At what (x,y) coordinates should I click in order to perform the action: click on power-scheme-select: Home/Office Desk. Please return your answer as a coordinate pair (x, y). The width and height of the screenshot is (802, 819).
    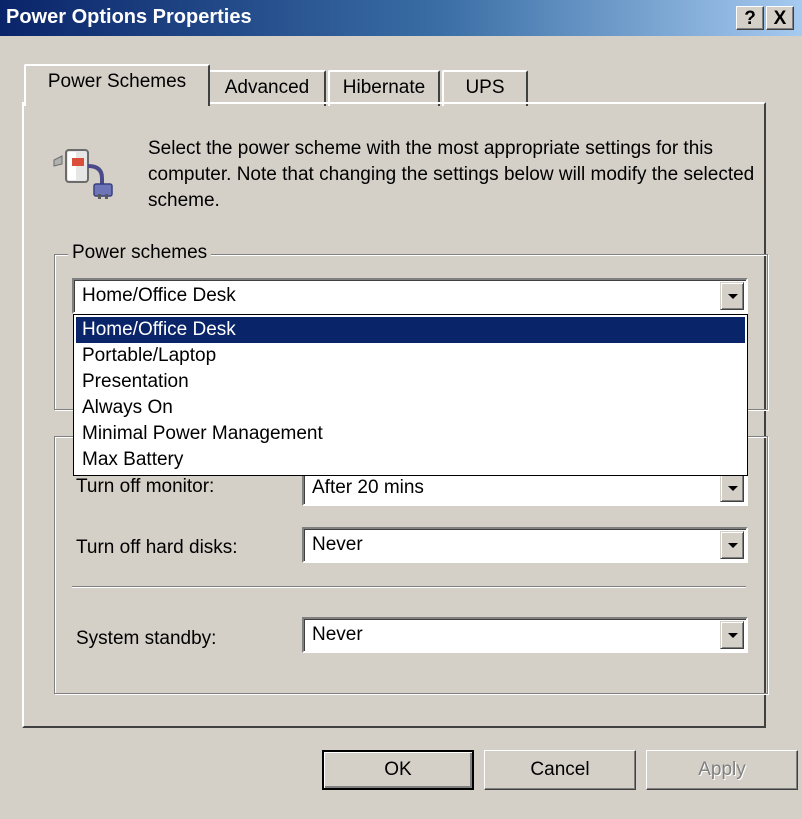
    Looking at the image, I should click on (410, 296).